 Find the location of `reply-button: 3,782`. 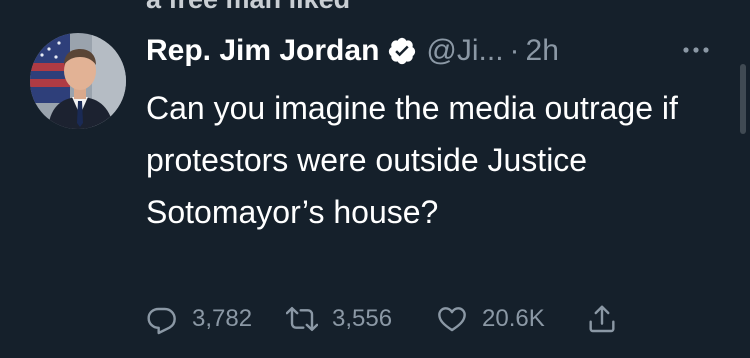

reply-button: 3,782 is located at coordinates (216, 319).